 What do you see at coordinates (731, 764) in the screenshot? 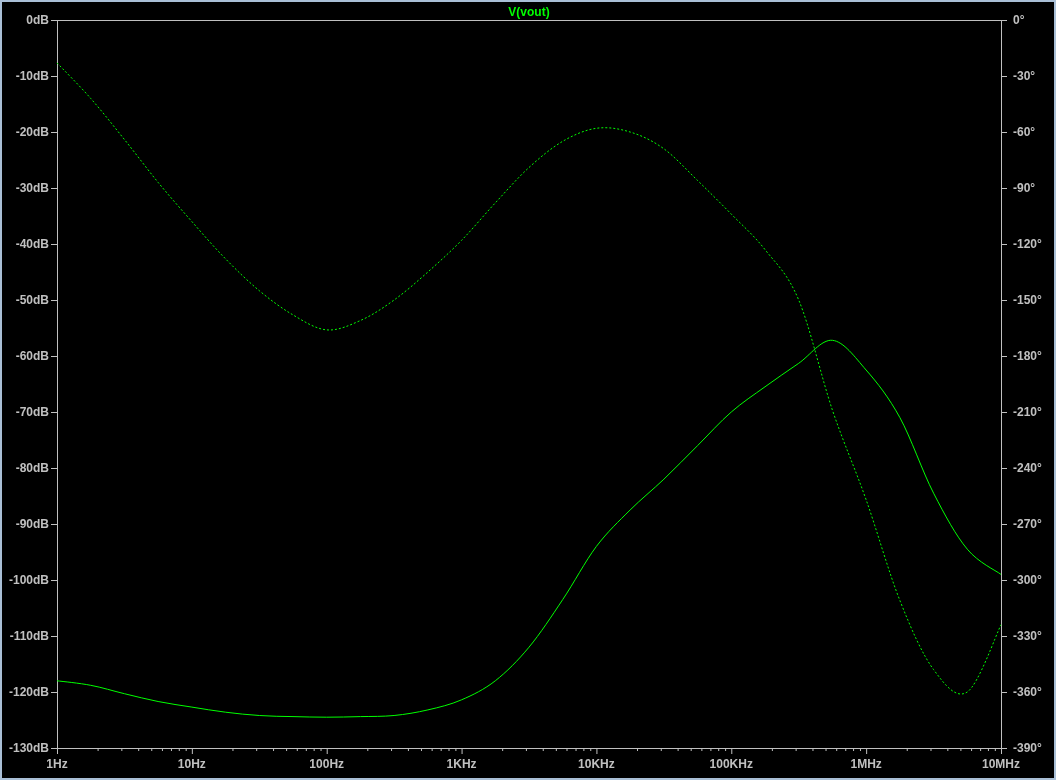
I see `axis-tick-label: 100KHz` at bounding box center [731, 764].